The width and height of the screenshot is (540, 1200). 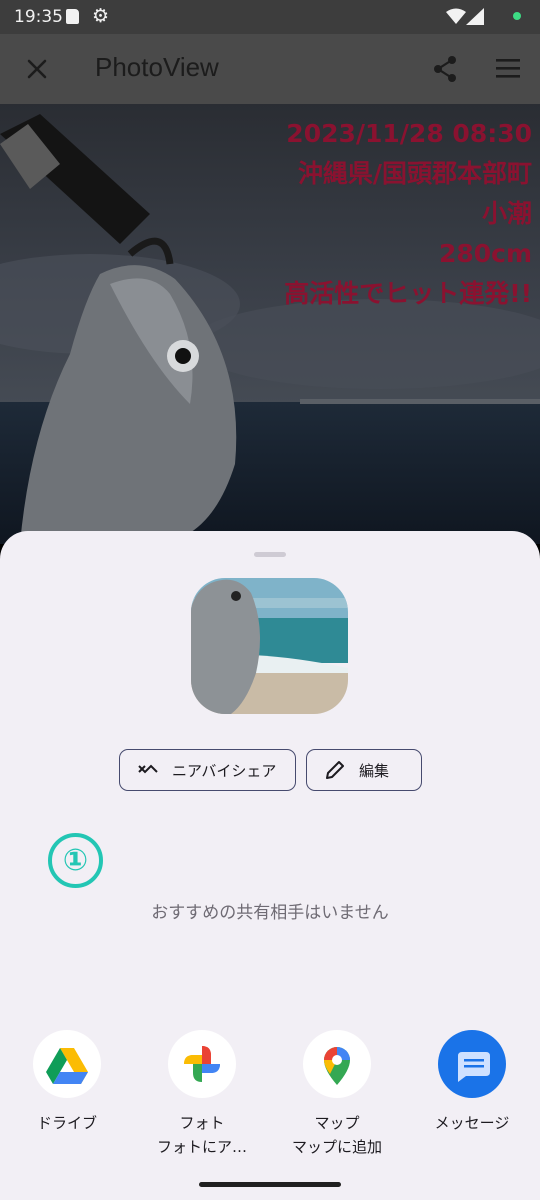 I want to click on edit-label: 編集, so click(x=374, y=770).